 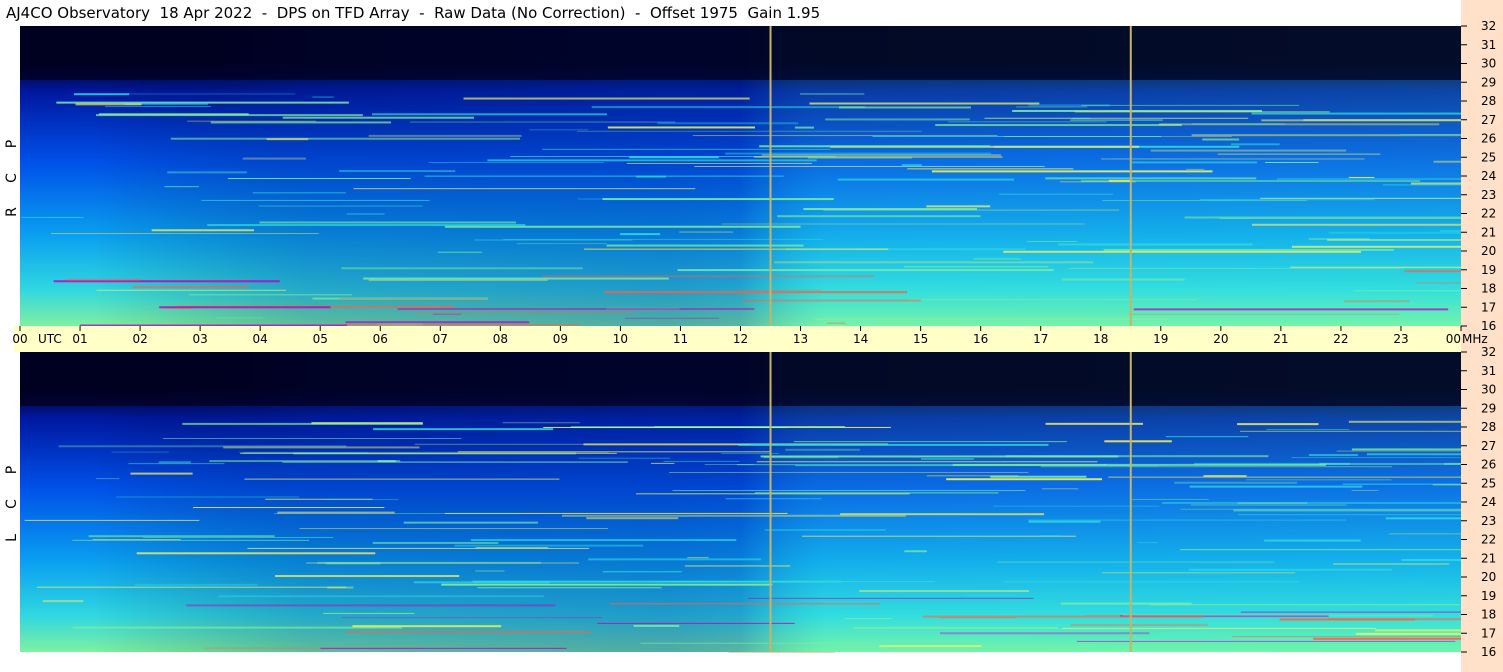 I want to click on freq-tick-label: 26, so click(x=1488, y=139).